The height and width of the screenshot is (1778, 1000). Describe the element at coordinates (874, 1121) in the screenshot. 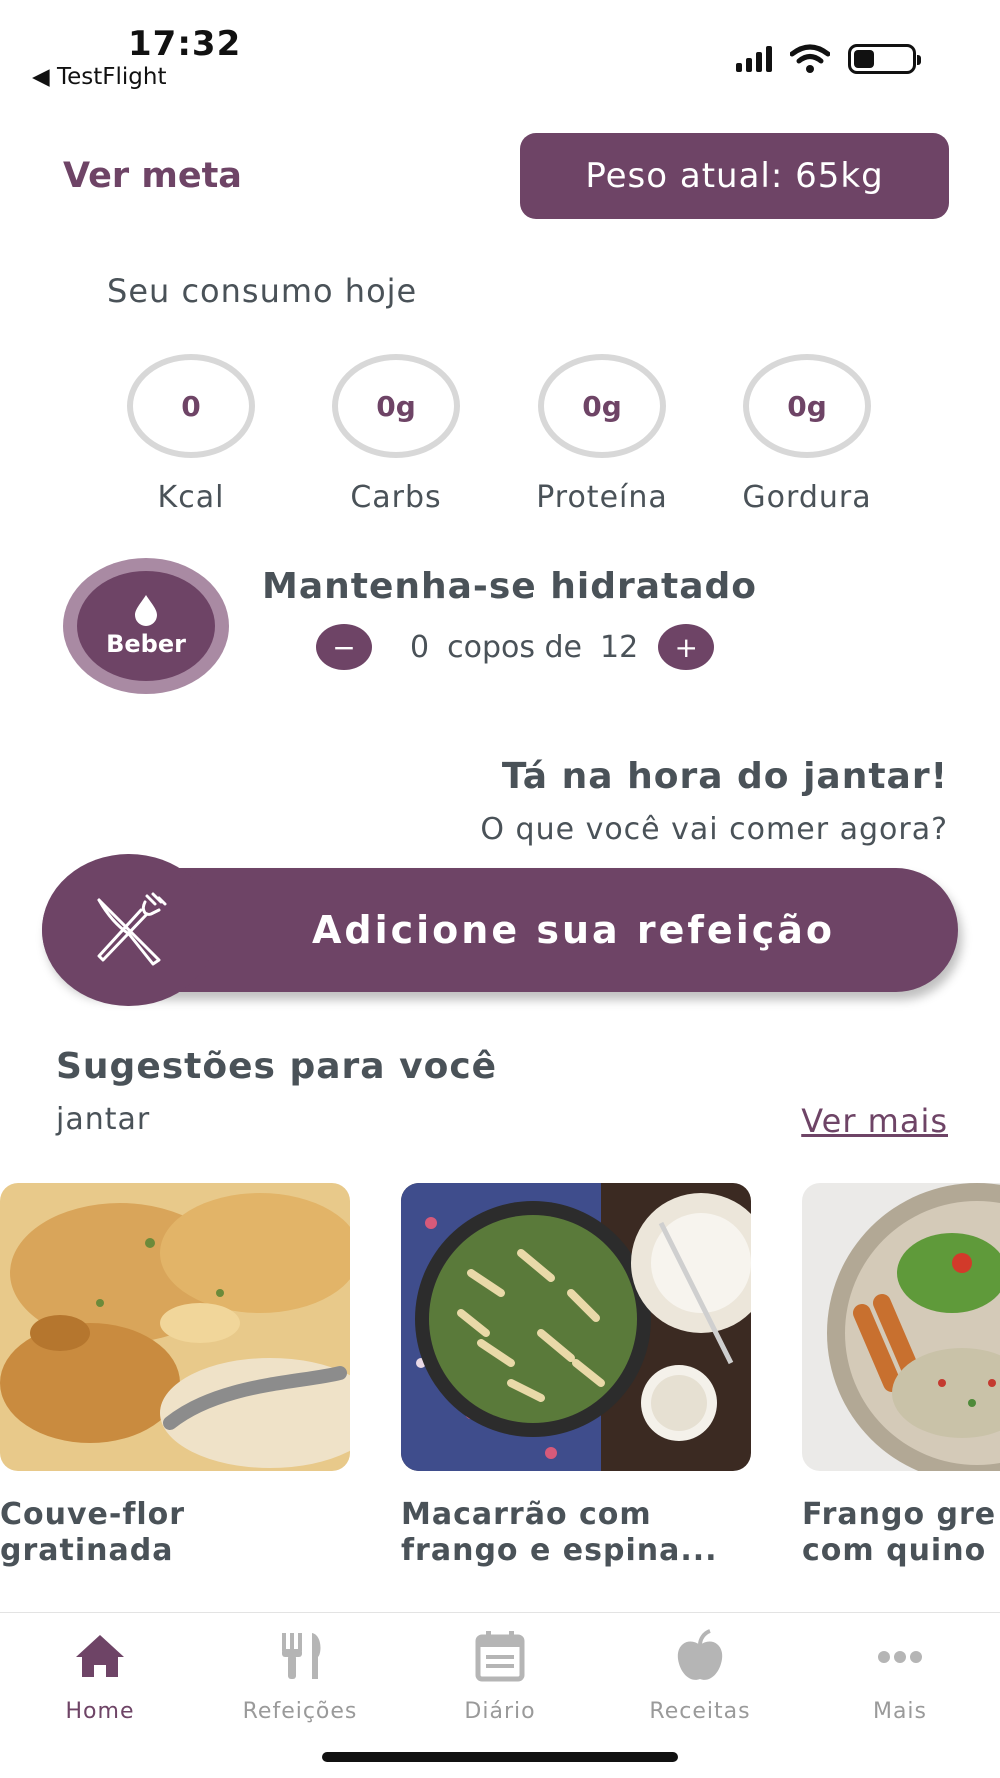

I see `ver-mais-link: Ver mais` at that location.